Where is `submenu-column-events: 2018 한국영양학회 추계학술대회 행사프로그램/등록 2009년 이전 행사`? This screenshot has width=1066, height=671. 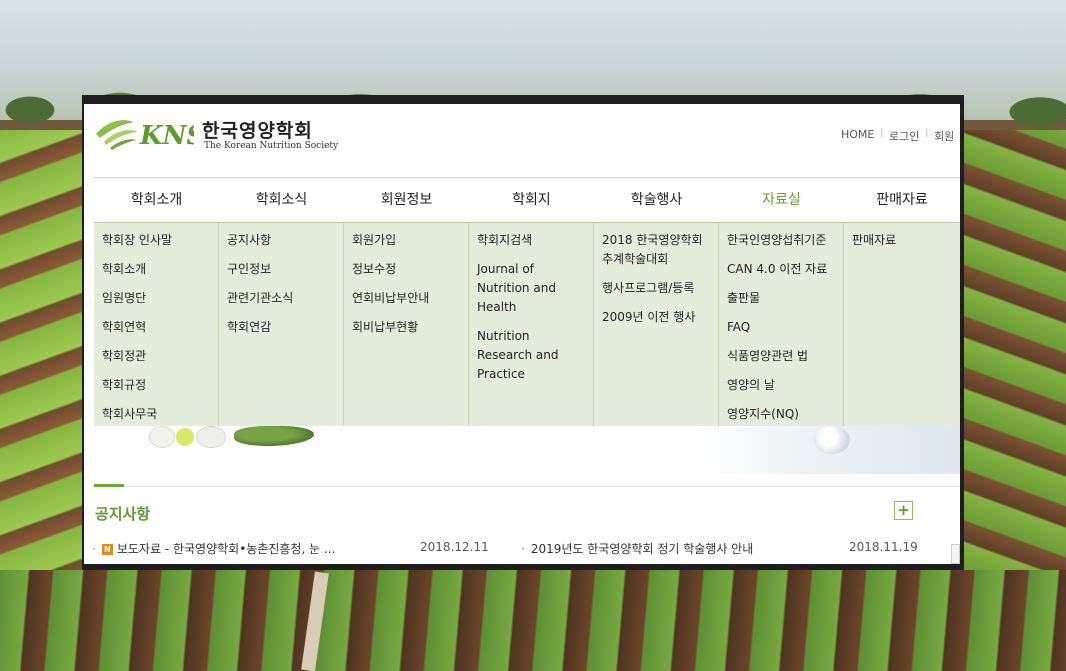 submenu-column-events: 2018 한국영양학회 추계학술대회 행사프로그램/등록 2009년 이전 행사 is located at coordinates (656, 325).